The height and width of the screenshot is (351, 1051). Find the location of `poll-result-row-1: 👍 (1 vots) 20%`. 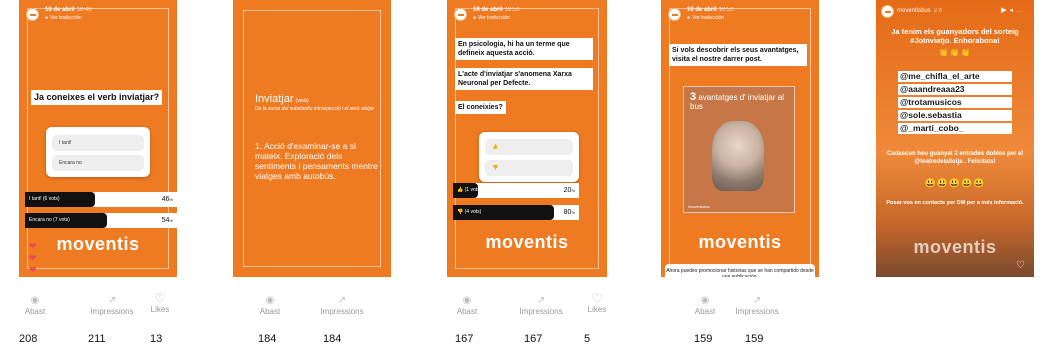

poll-result-row-1: 👍 (1 vots) 20% is located at coordinates (516, 190).